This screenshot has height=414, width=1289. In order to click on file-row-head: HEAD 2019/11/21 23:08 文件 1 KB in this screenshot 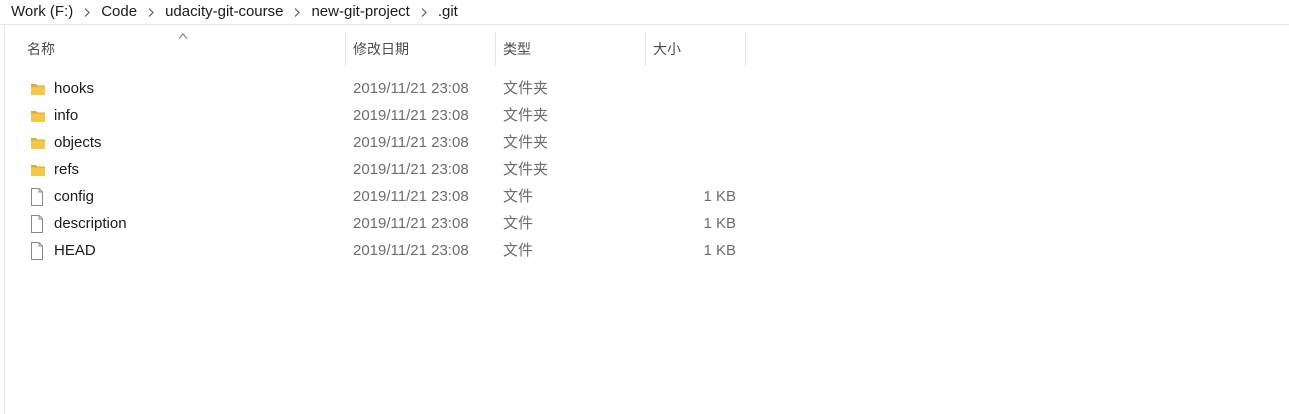, I will do `click(644, 250)`.